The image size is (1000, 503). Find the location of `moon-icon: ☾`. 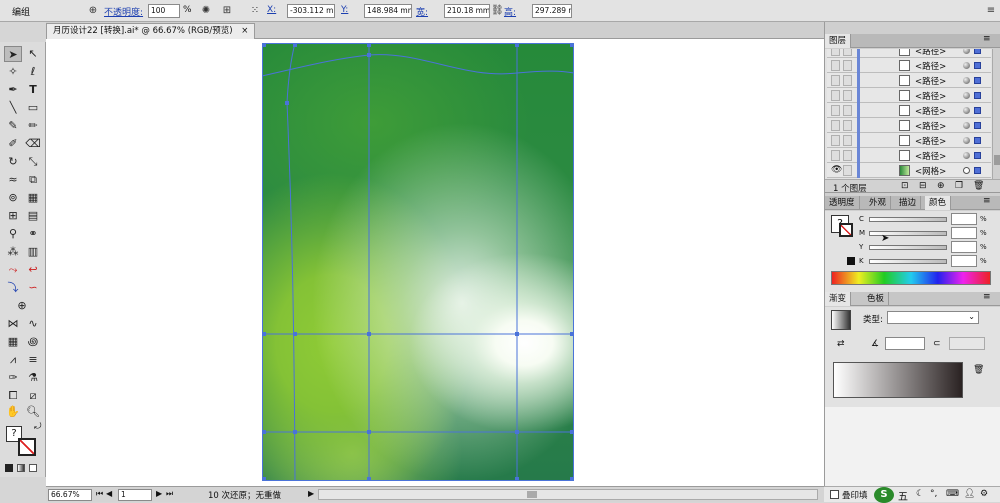

moon-icon: ☾ is located at coordinates (920, 494).